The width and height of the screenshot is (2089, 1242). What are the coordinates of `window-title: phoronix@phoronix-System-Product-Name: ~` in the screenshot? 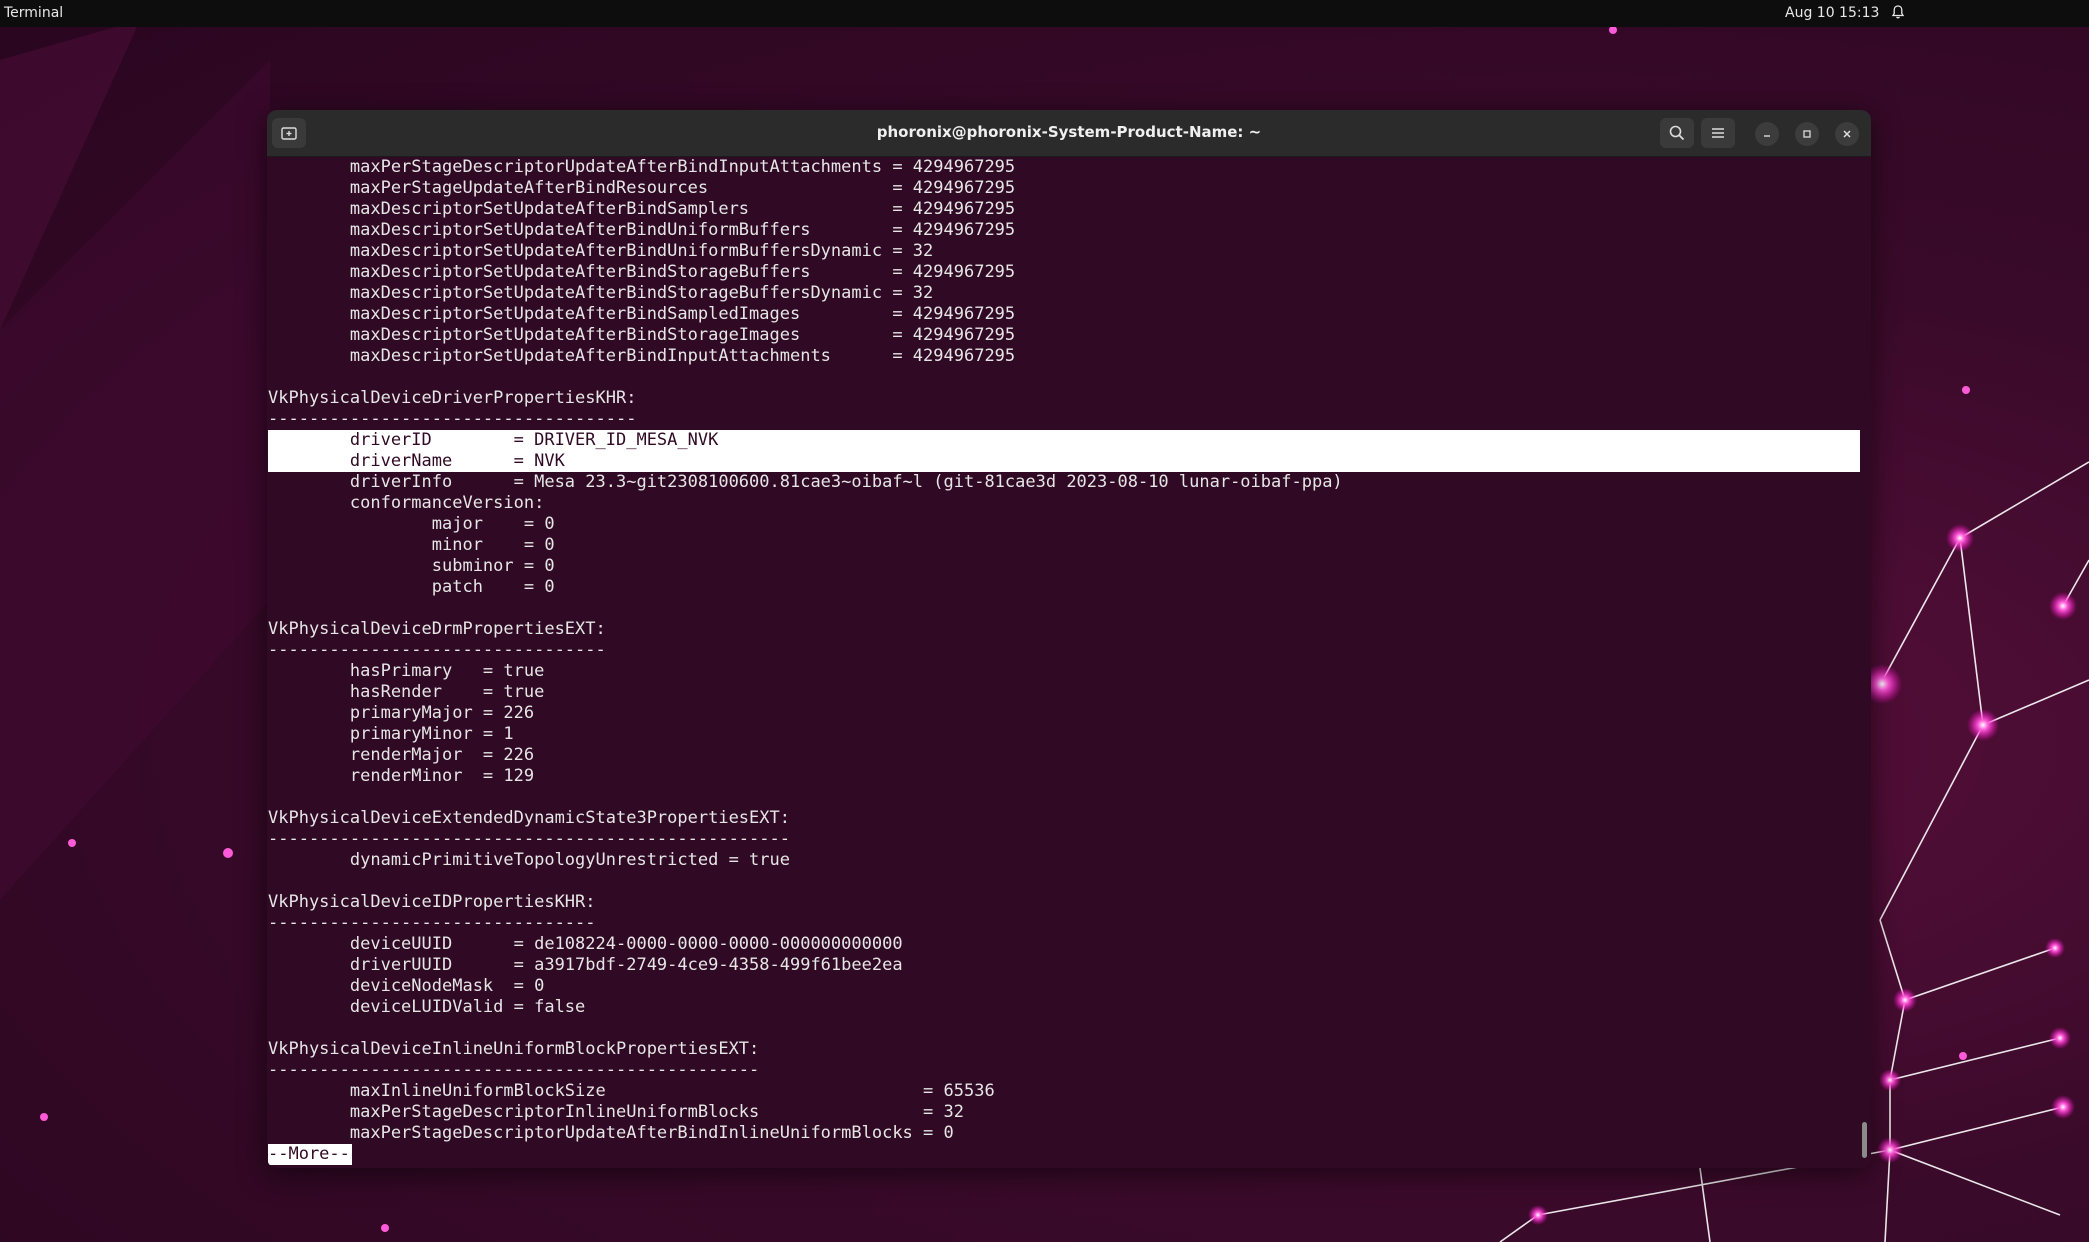 It's located at (1069, 132).